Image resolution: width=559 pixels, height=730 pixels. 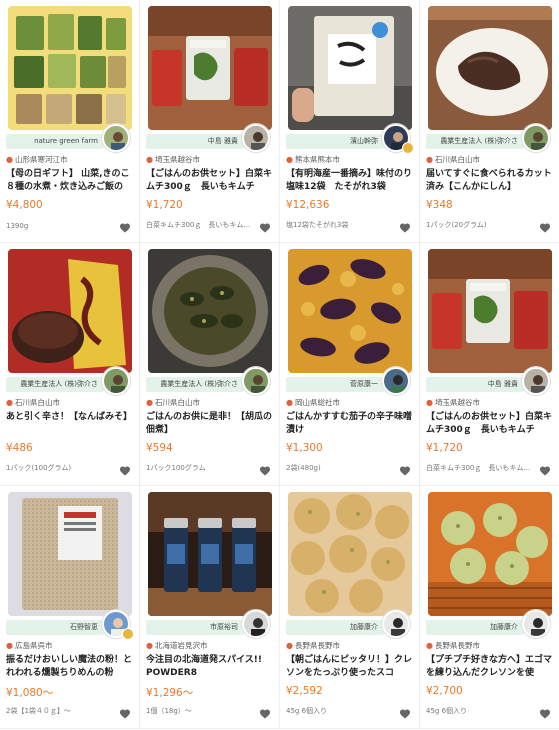 What do you see at coordinates (209, 667) in the screenshot?
I see `product-title: 今注目の北海道発スパイス!! POWDER8` at bounding box center [209, 667].